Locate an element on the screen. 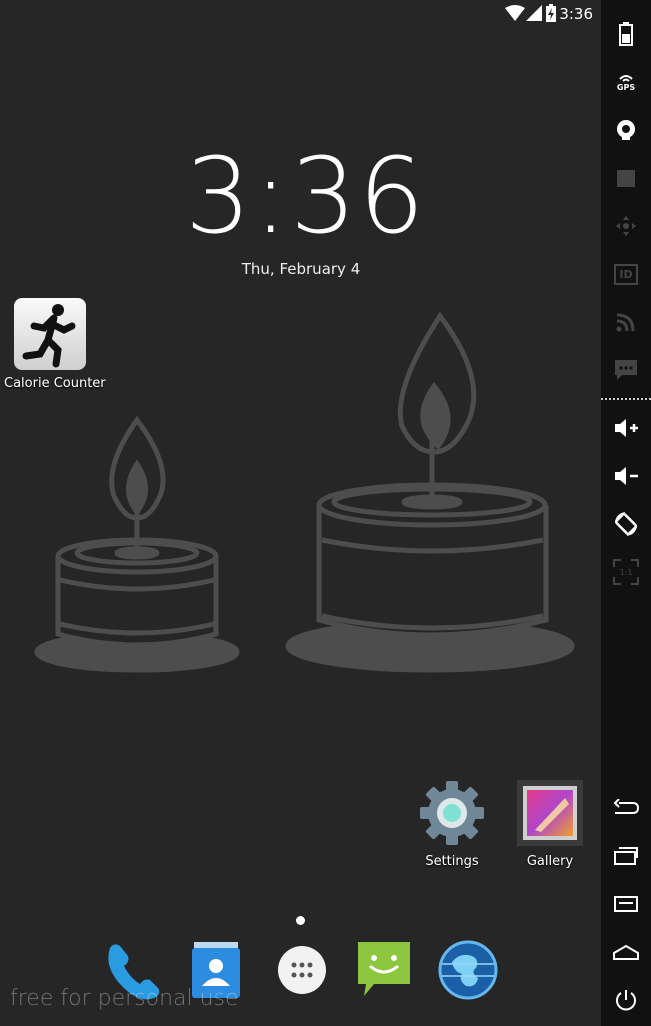 This screenshot has height=1026, width=651. media-icon is located at coordinates (626, 178).